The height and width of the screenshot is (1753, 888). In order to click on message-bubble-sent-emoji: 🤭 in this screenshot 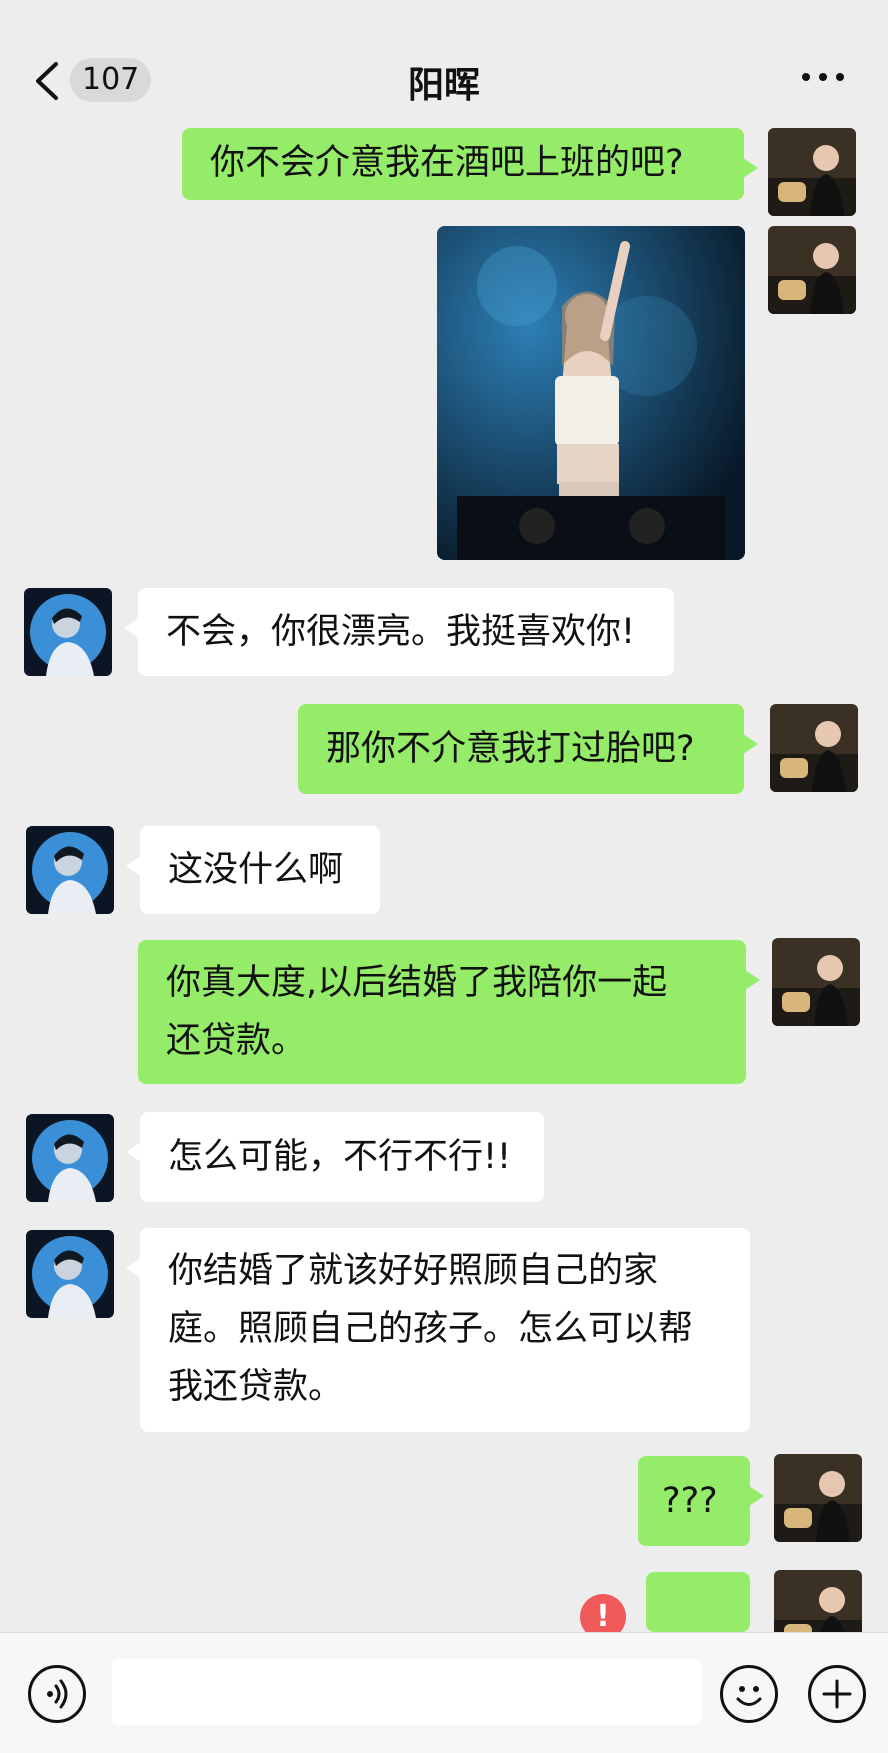, I will do `click(698, 1602)`.